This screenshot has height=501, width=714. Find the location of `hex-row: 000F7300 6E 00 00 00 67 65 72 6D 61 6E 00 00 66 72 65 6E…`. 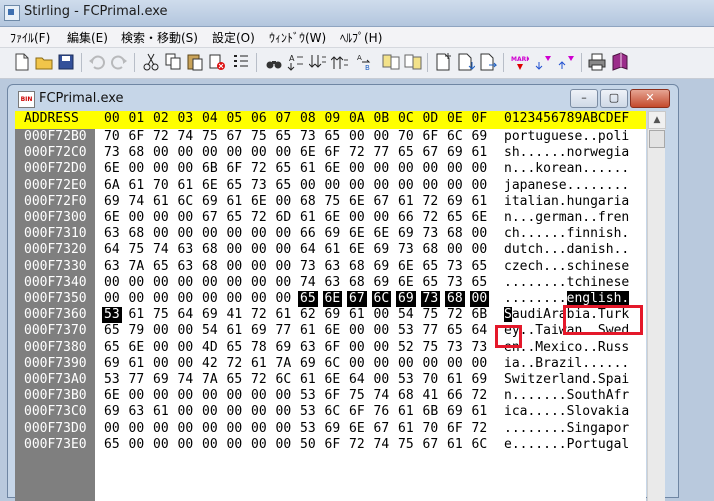

hex-row: 000F7300 6E 00 00 00 67 65 72 6D 61 6E 00 00 66 72 65 6E… is located at coordinates (330, 218).